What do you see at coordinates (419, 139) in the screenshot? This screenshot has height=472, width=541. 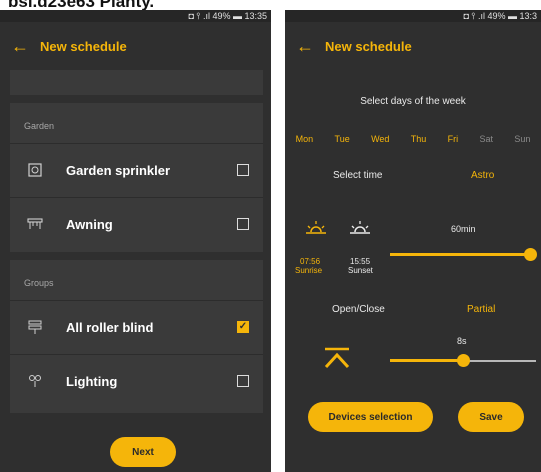 I see `day-thu: Thu` at bounding box center [419, 139].